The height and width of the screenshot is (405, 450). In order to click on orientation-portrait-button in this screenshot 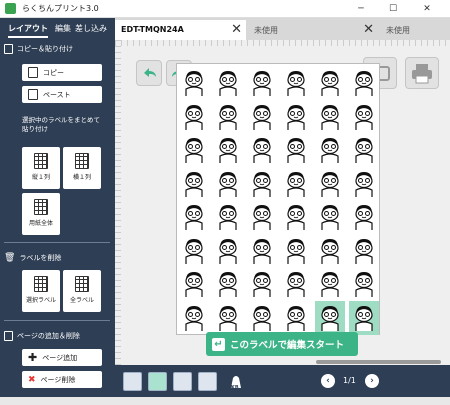, I will do `click(157, 381)`.